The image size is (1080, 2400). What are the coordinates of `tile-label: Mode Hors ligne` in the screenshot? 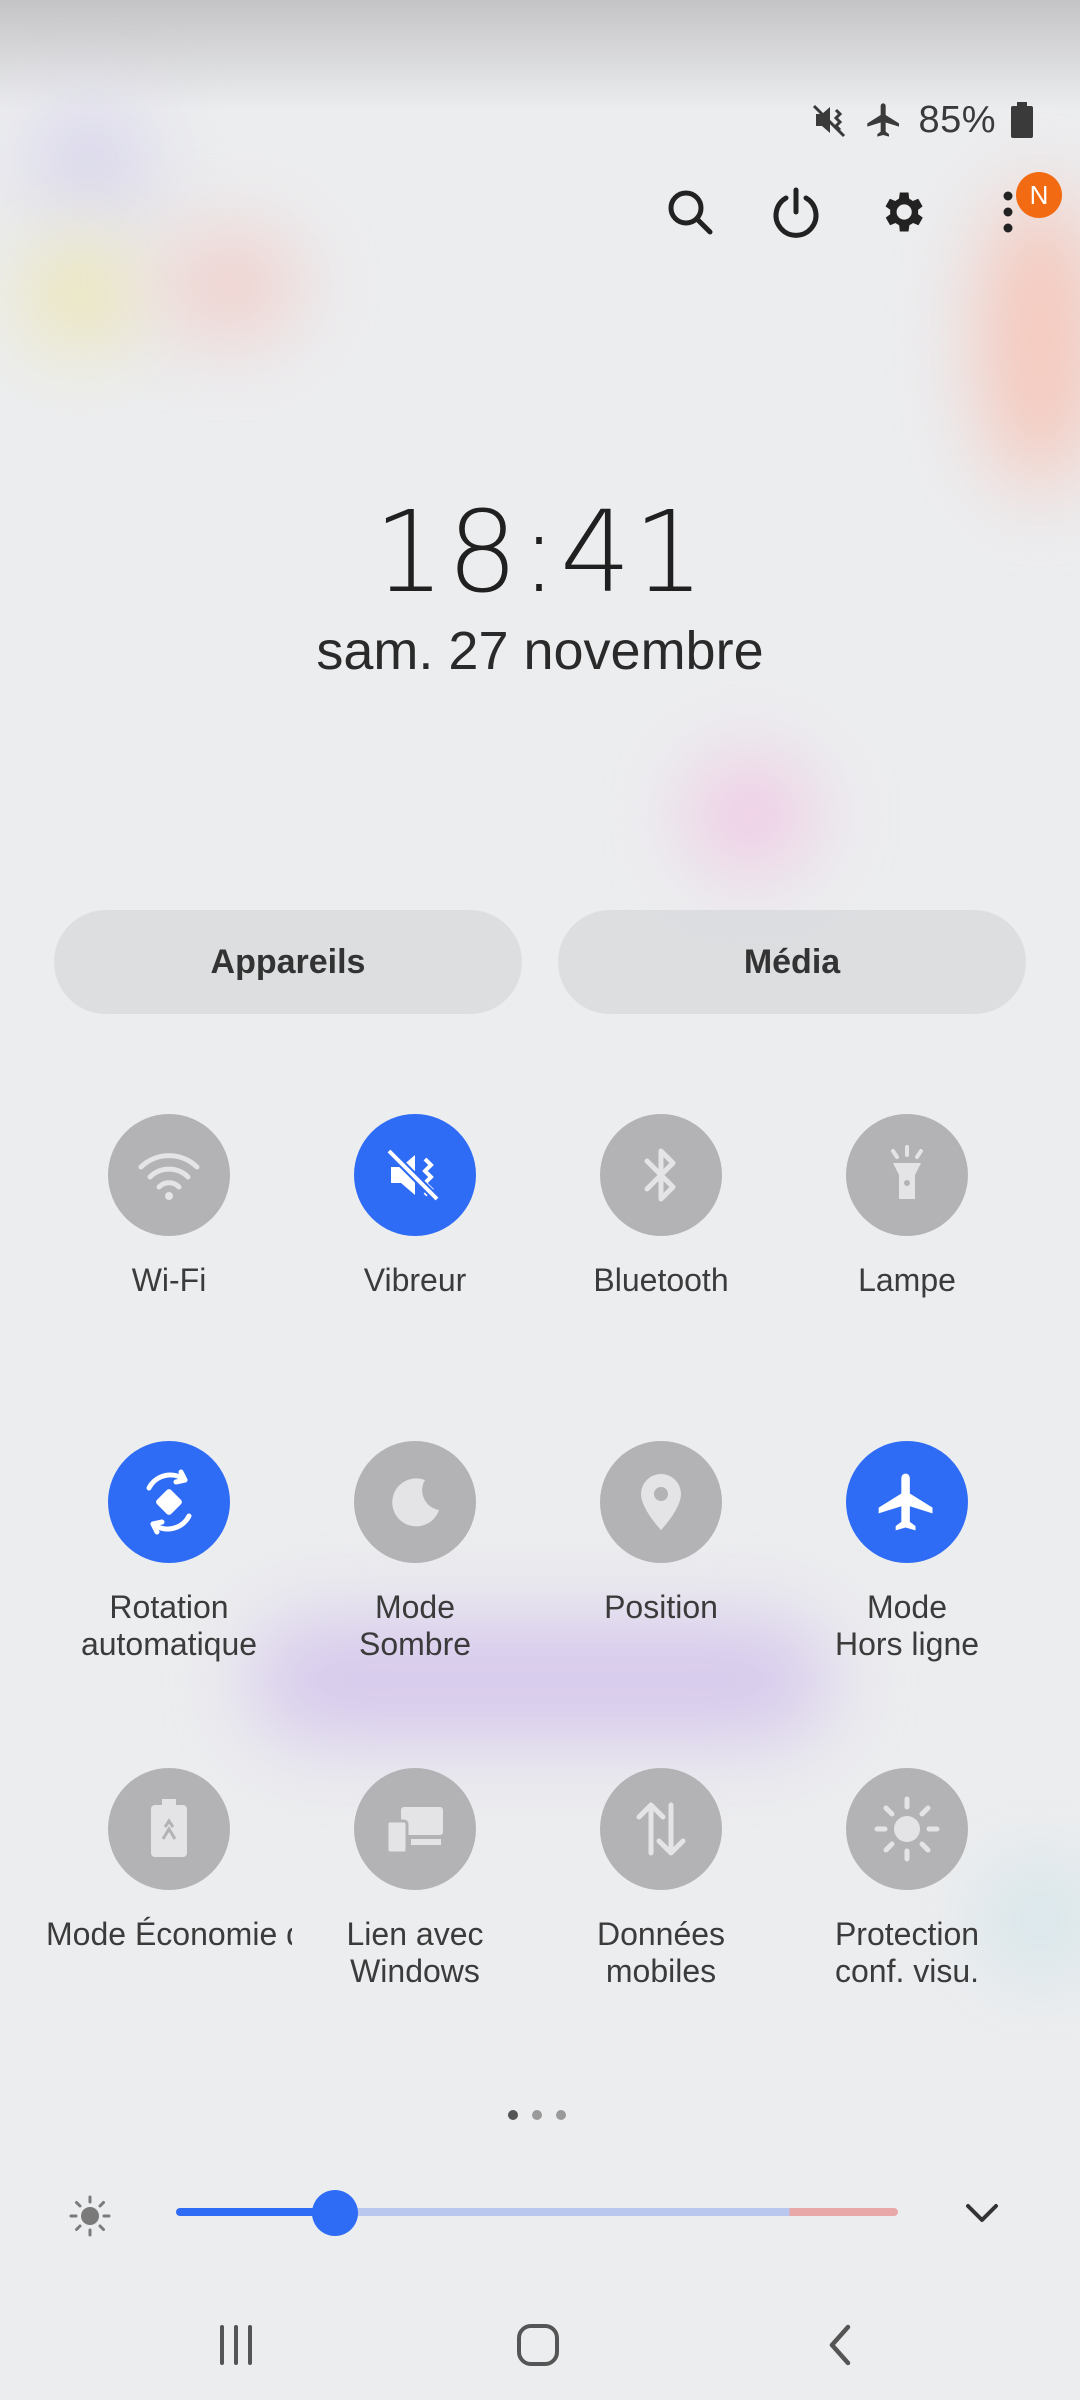 It's located at (907, 1625).